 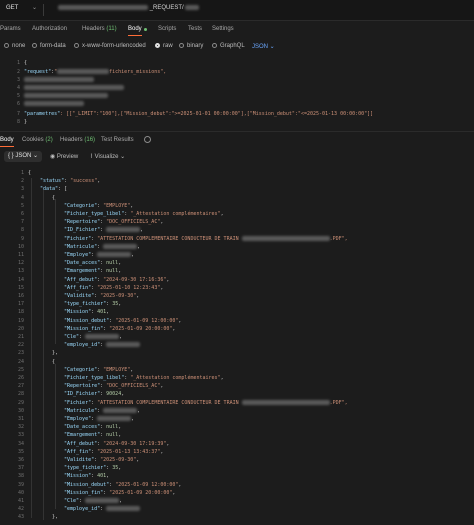 I want to click on response-format-select: { } JSON ⌄, so click(x=23, y=156).